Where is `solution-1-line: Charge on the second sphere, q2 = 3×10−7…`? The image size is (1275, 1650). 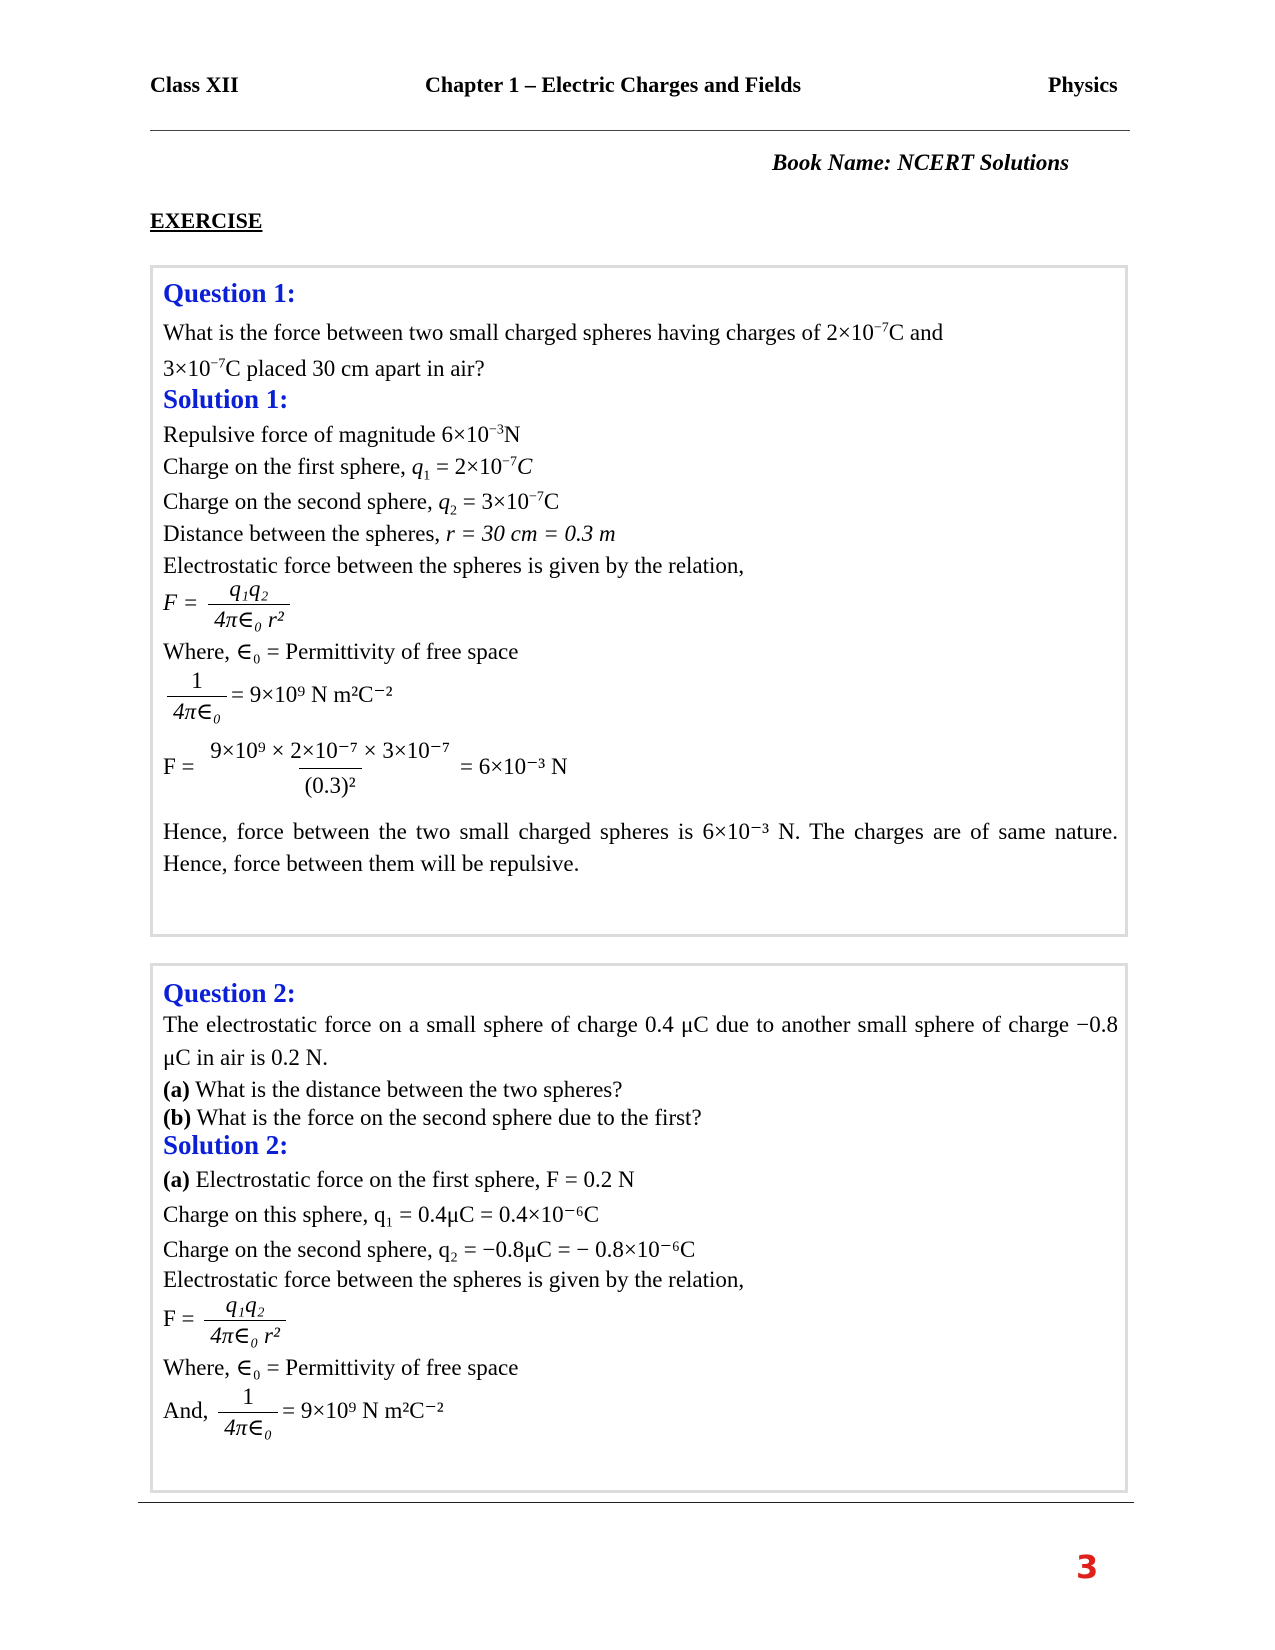 solution-1-line: Charge on the second sphere, q2 = 3×10−7… is located at coordinates (361, 504).